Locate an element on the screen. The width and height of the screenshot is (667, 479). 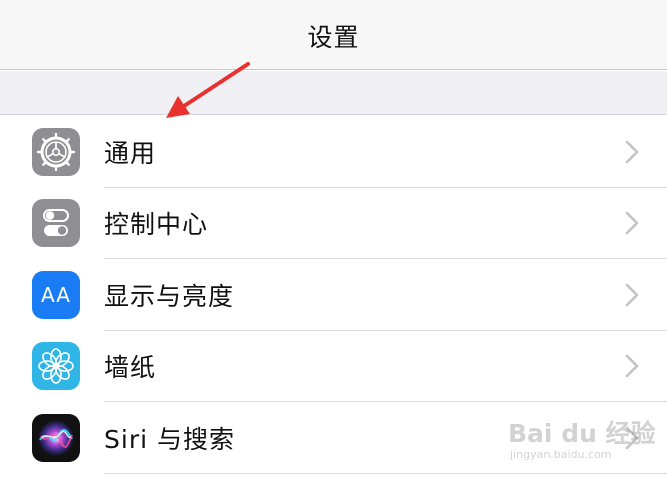
gear-icon is located at coordinates (56, 151).